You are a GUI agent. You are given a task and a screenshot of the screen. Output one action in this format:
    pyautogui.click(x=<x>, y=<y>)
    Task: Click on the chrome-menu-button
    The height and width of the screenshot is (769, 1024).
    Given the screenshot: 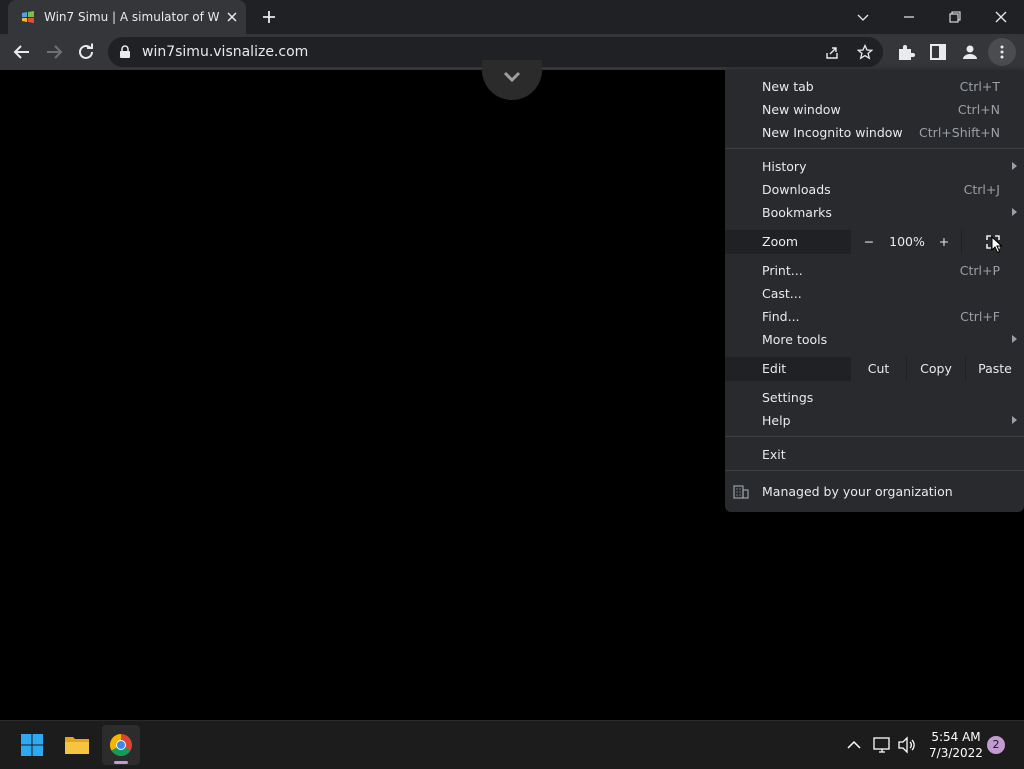 What is the action you would take?
    pyautogui.click(x=1002, y=52)
    